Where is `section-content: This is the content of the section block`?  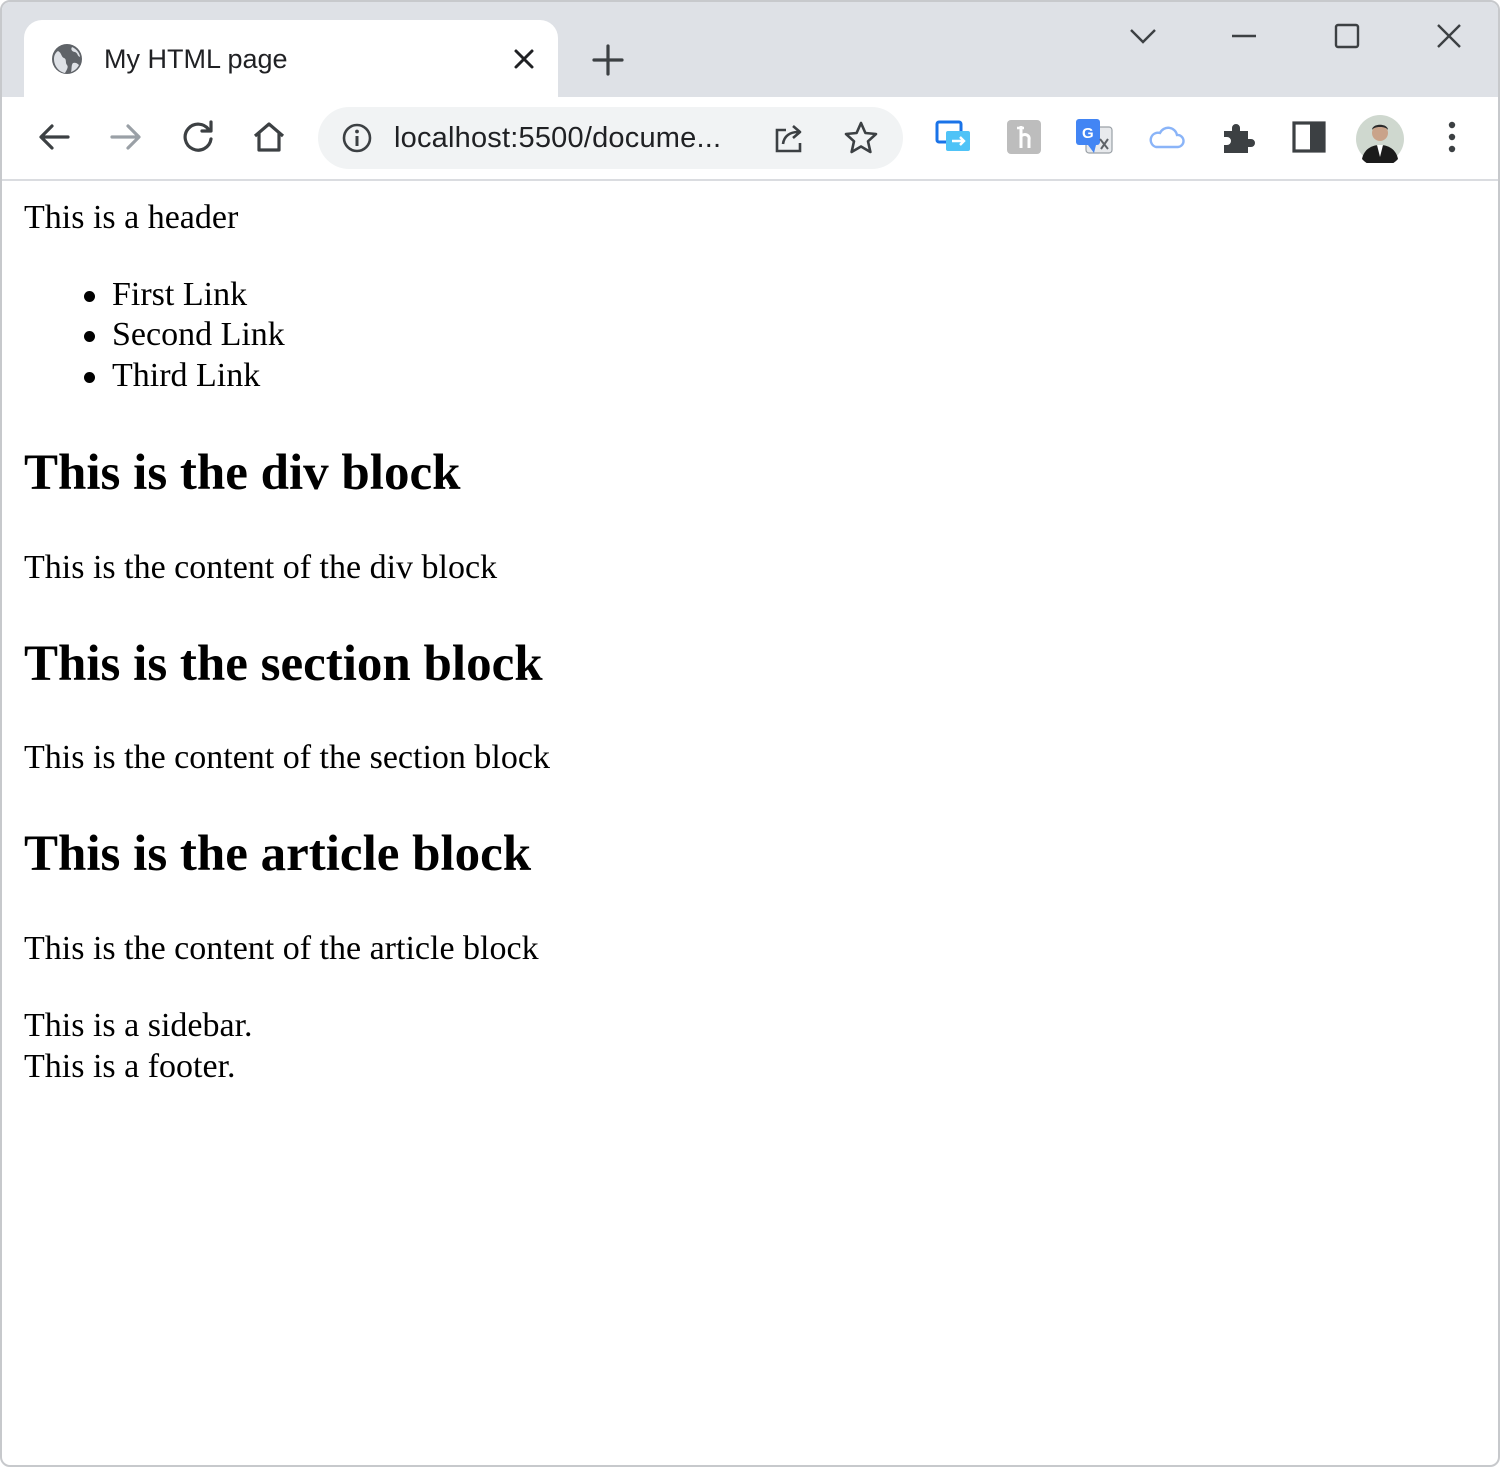
section-content: This is the content of the section block is located at coordinates (287, 757).